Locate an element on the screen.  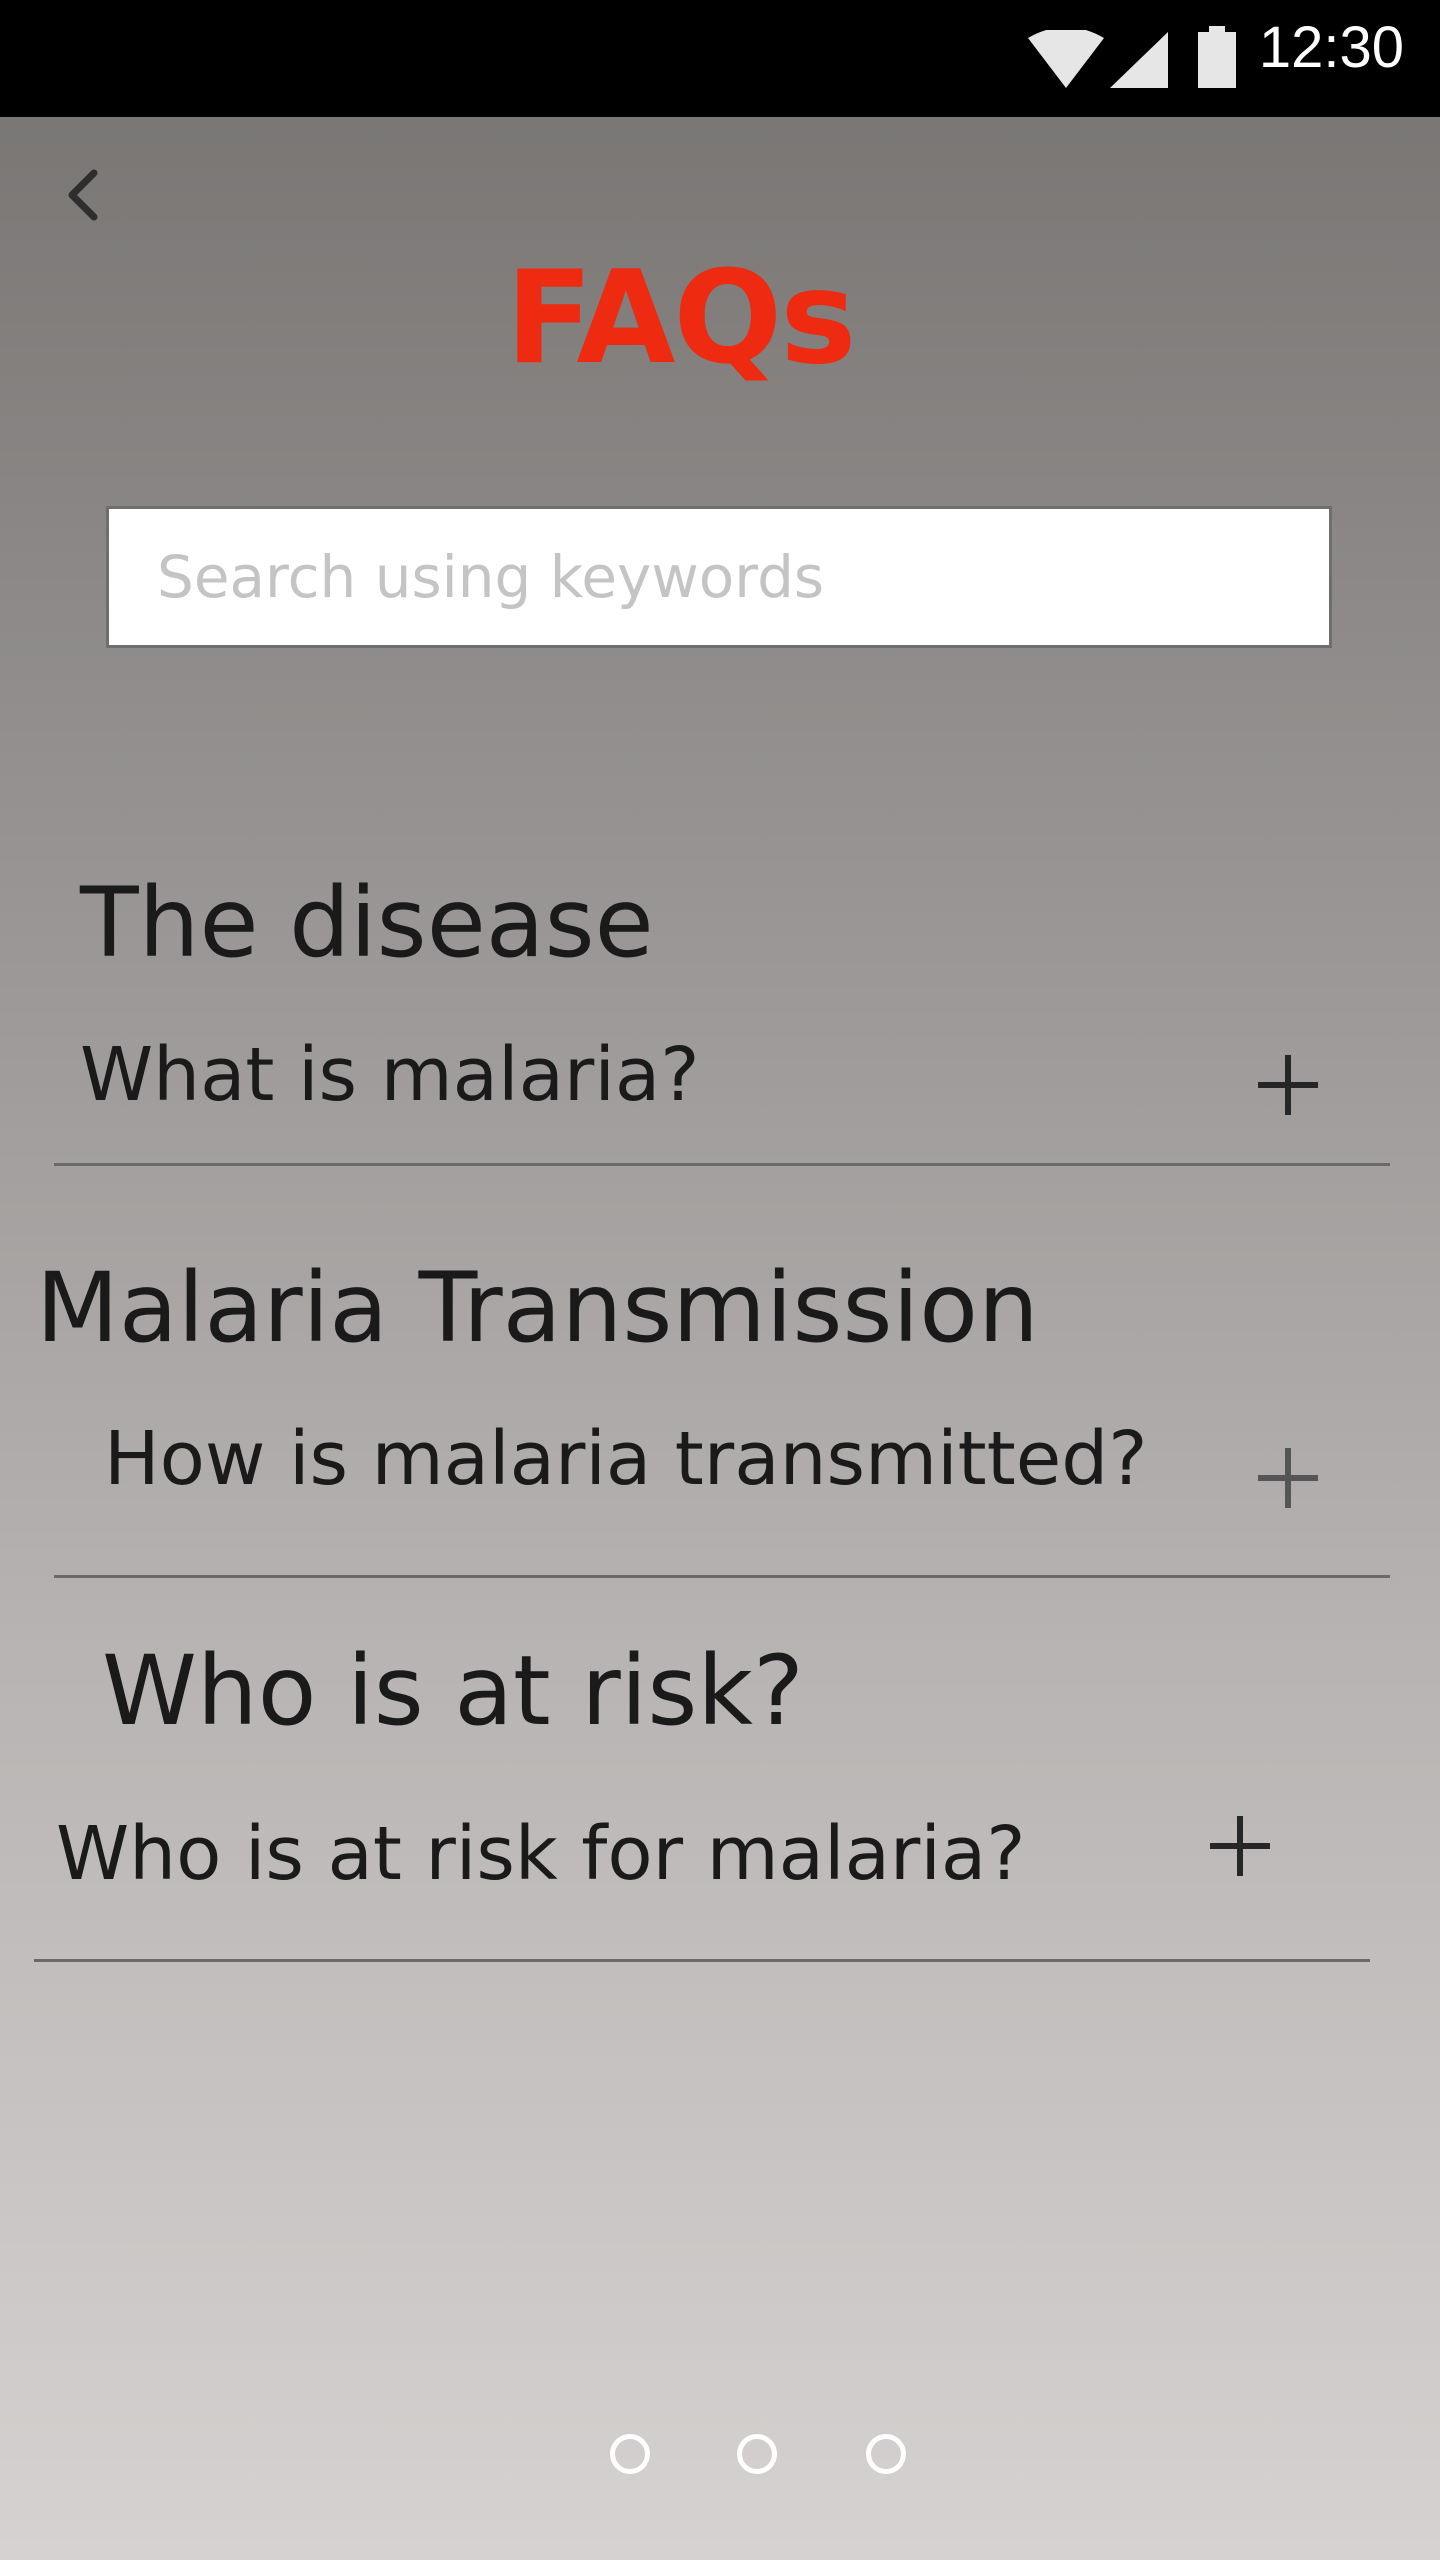
faq-question-how-is-malaria-transmitted: How is malaria transmitted? is located at coordinates (625, 1459).